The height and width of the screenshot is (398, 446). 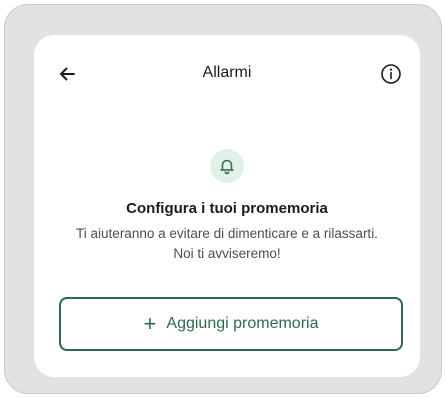 I want to click on add-reminder-button: + Aggiungi promemoria, so click(x=231, y=324).